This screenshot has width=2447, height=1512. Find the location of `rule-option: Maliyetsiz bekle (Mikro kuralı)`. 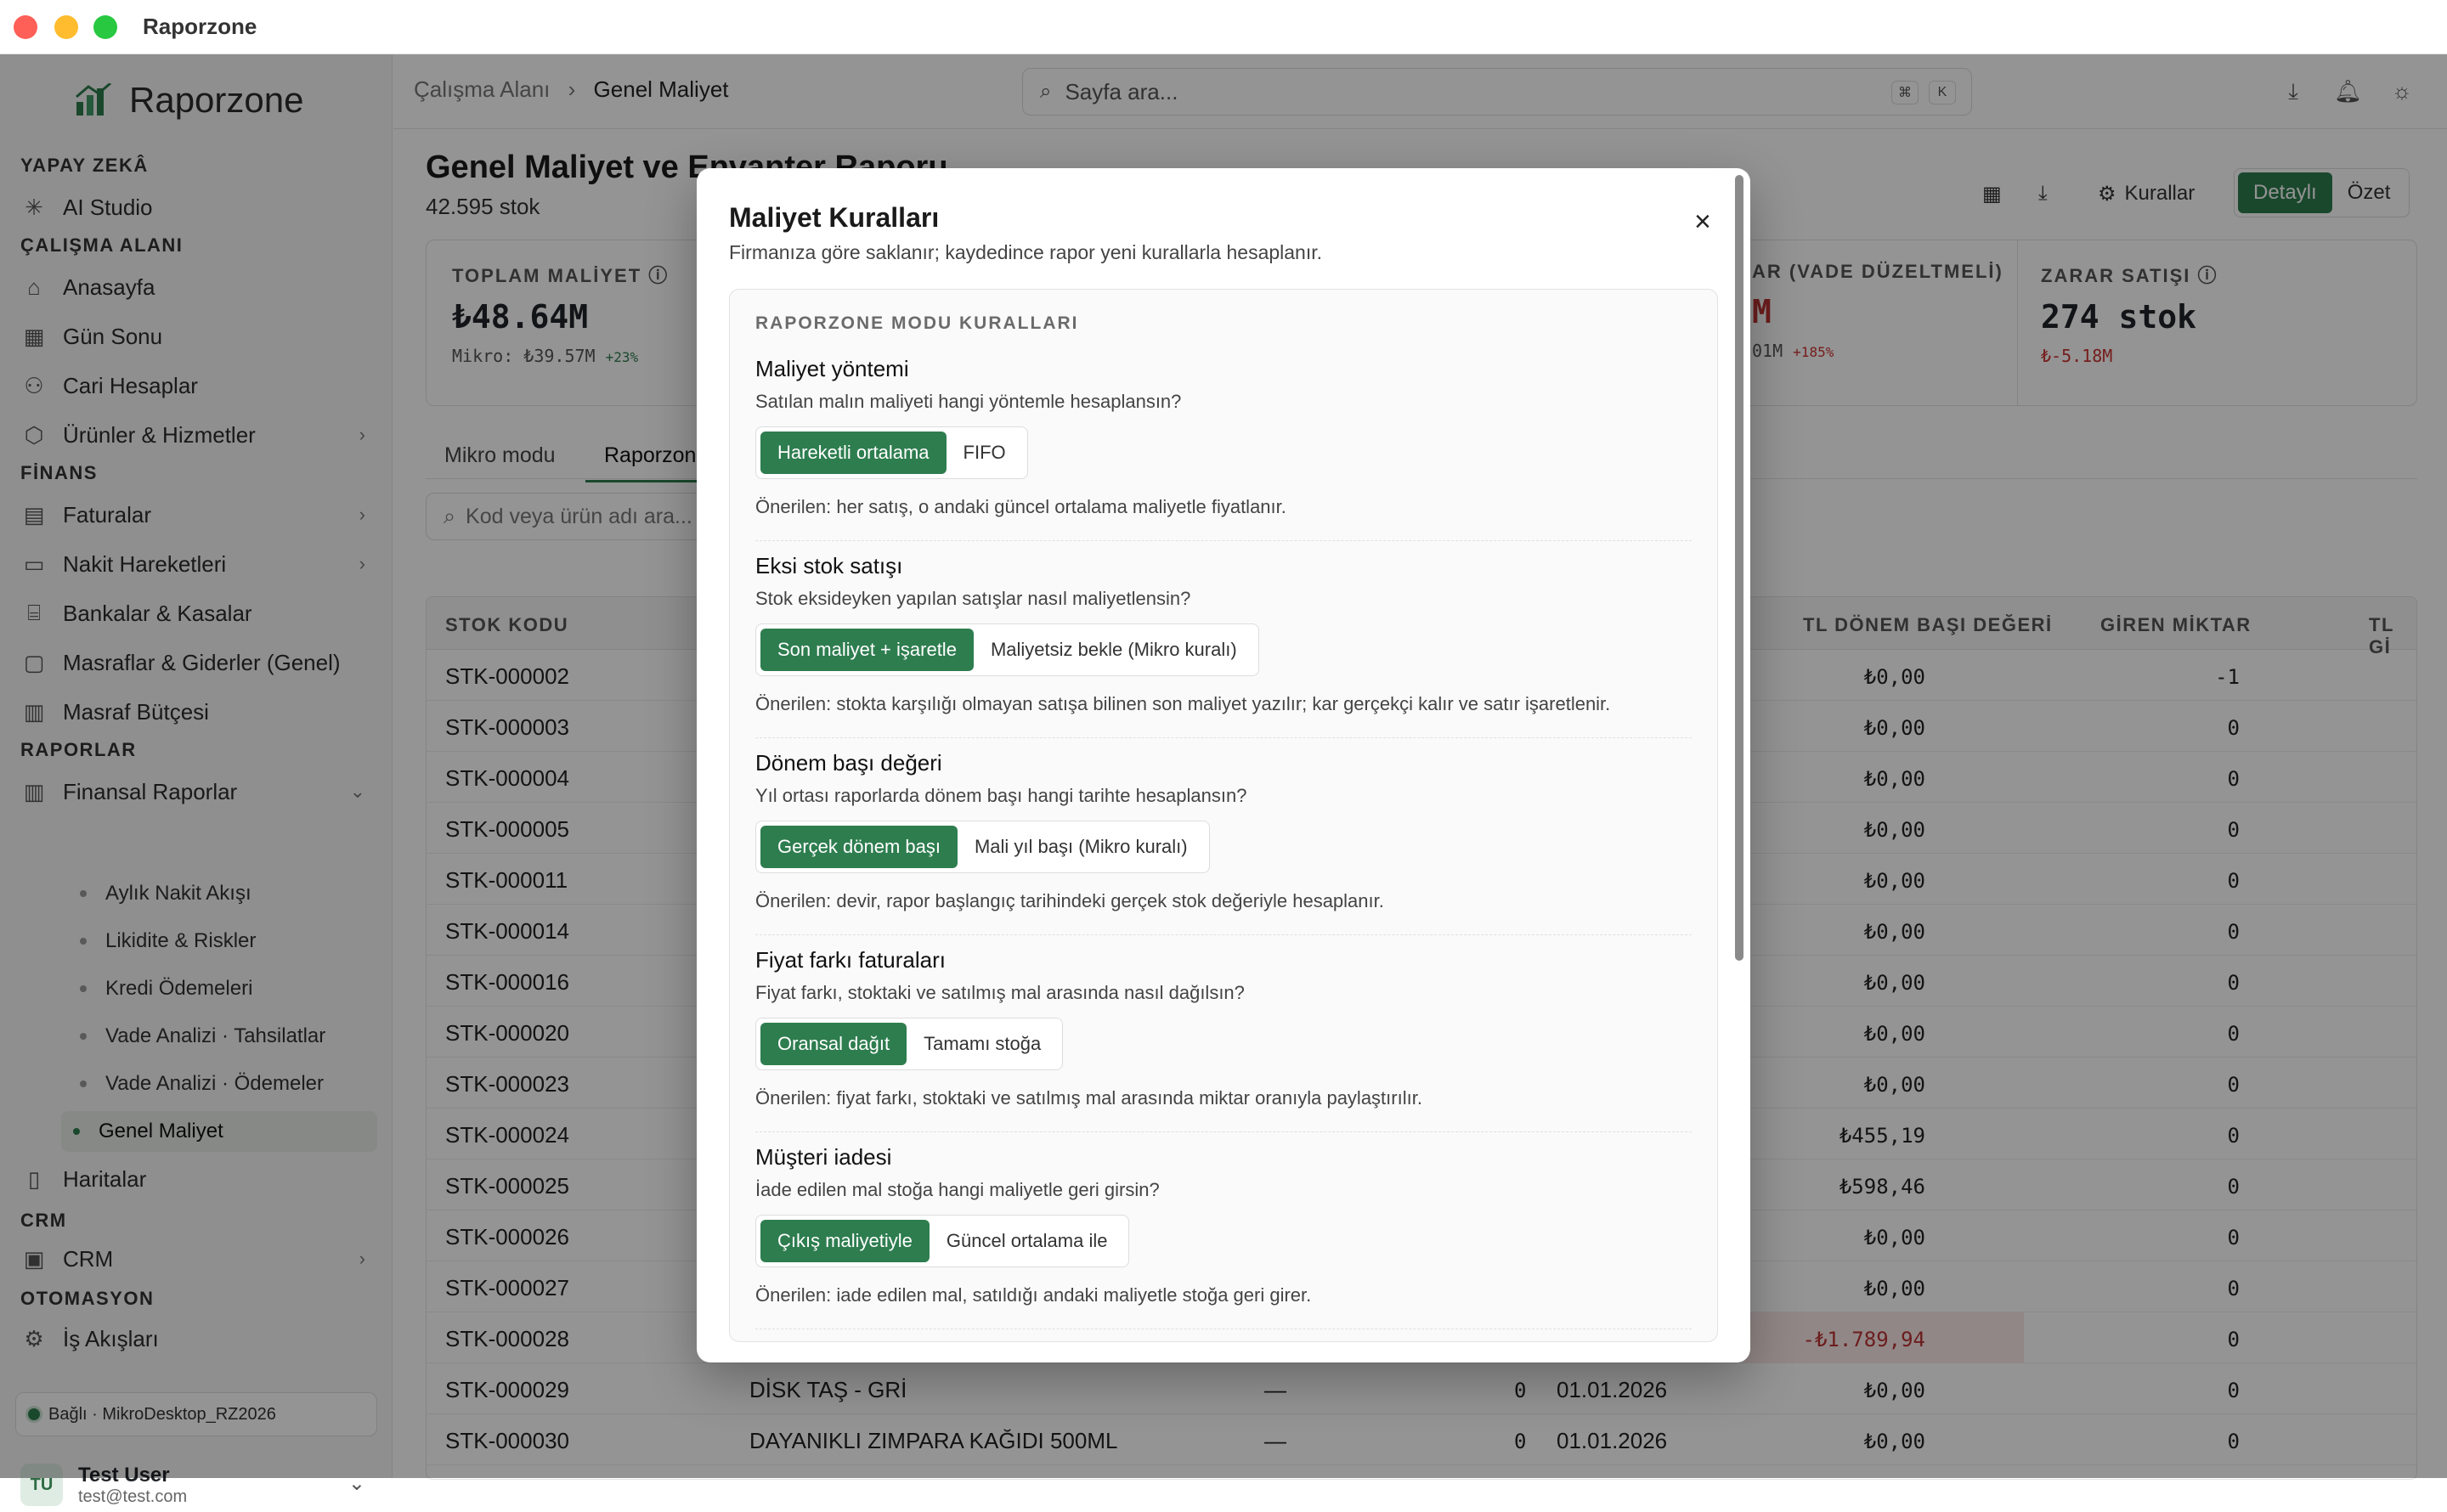

rule-option: Maliyetsiz bekle (Mikro kuralı) is located at coordinates (1114, 650).